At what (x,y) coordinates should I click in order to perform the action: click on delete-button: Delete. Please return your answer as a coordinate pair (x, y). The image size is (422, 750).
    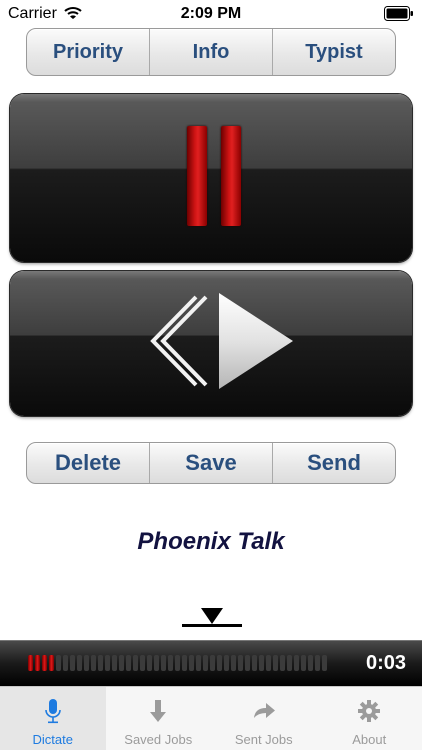
    Looking at the image, I should click on (88, 463).